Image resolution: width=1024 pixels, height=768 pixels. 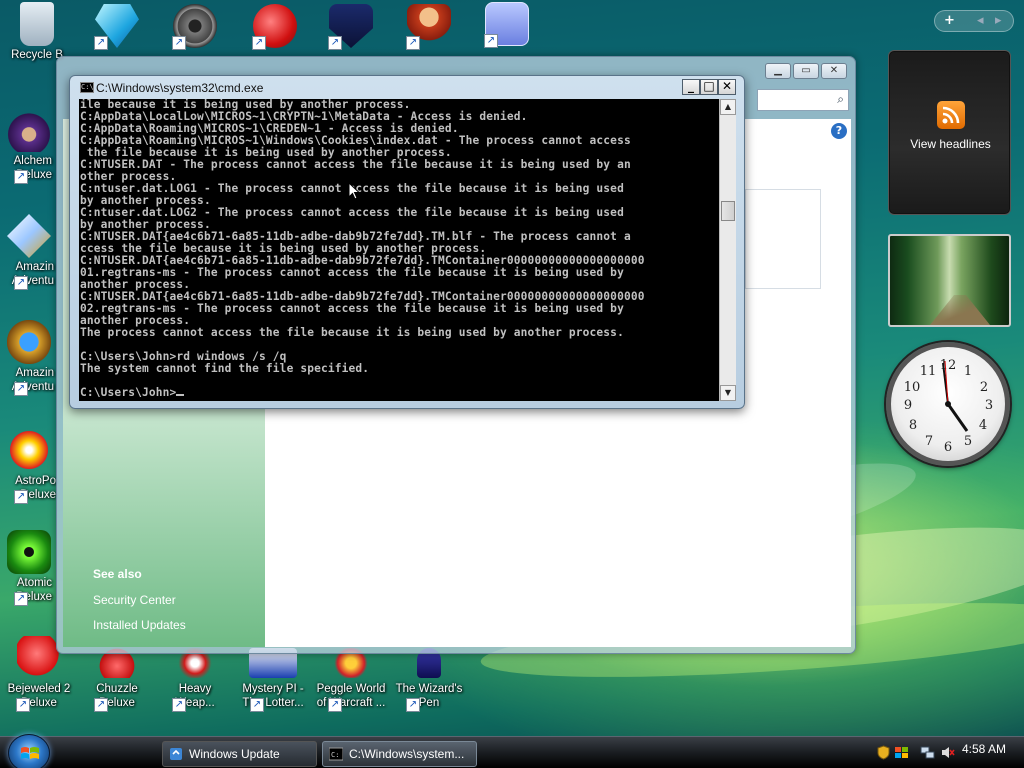 I want to click on svg-text: 12, so click(x=948, y=365).